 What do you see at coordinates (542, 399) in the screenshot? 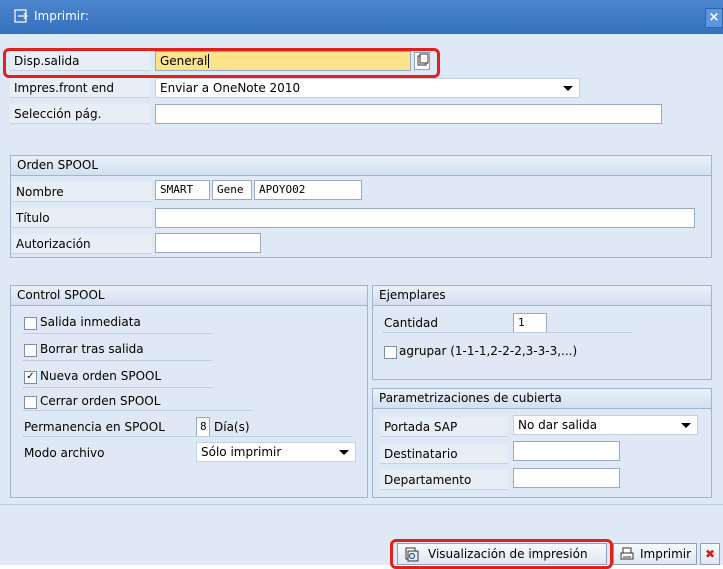
I see `cover-settings-title: Parametrizaciones de cubierta` at bounding box center [542, 399].